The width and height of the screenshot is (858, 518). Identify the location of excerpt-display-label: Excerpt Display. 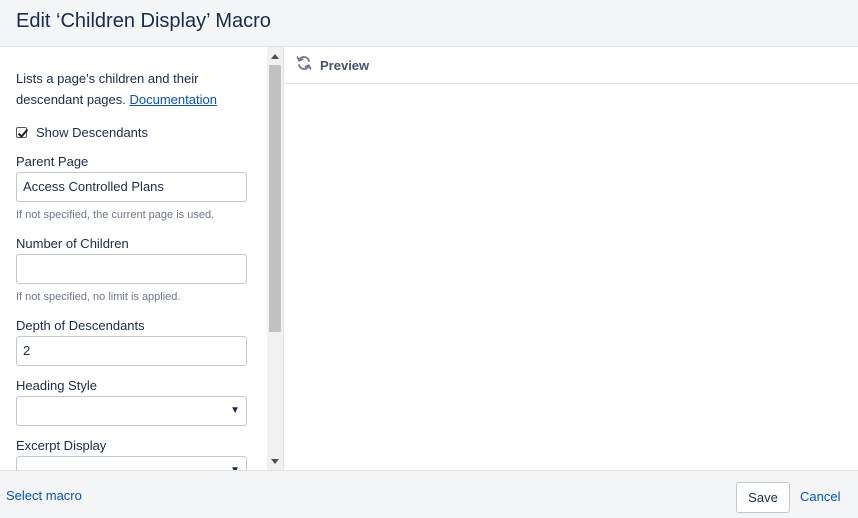
(61, 445).